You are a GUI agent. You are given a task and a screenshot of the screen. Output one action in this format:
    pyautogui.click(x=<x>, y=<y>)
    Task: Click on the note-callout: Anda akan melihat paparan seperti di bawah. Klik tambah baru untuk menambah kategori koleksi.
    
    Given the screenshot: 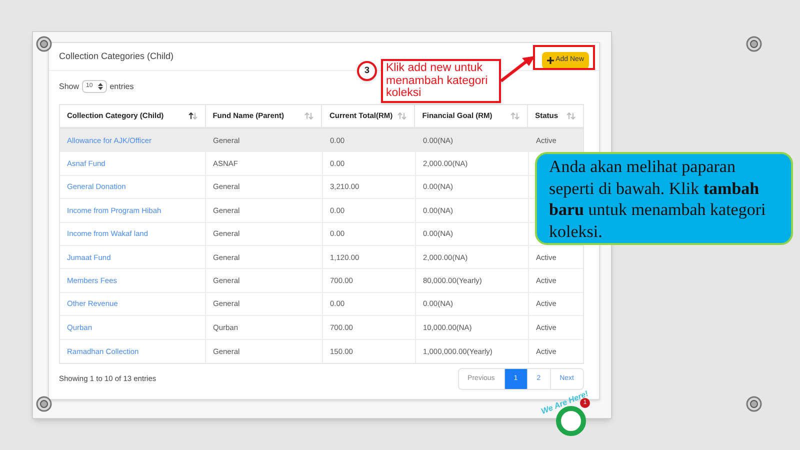 What is the action you would take?
    pyautogui.click(x=664, y=198)
    